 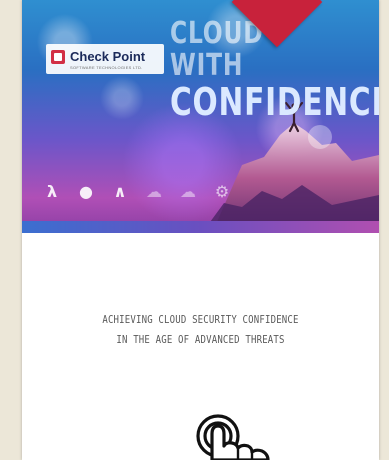 I want to click on brand-name: Check Point, so click(x=108, y=56).